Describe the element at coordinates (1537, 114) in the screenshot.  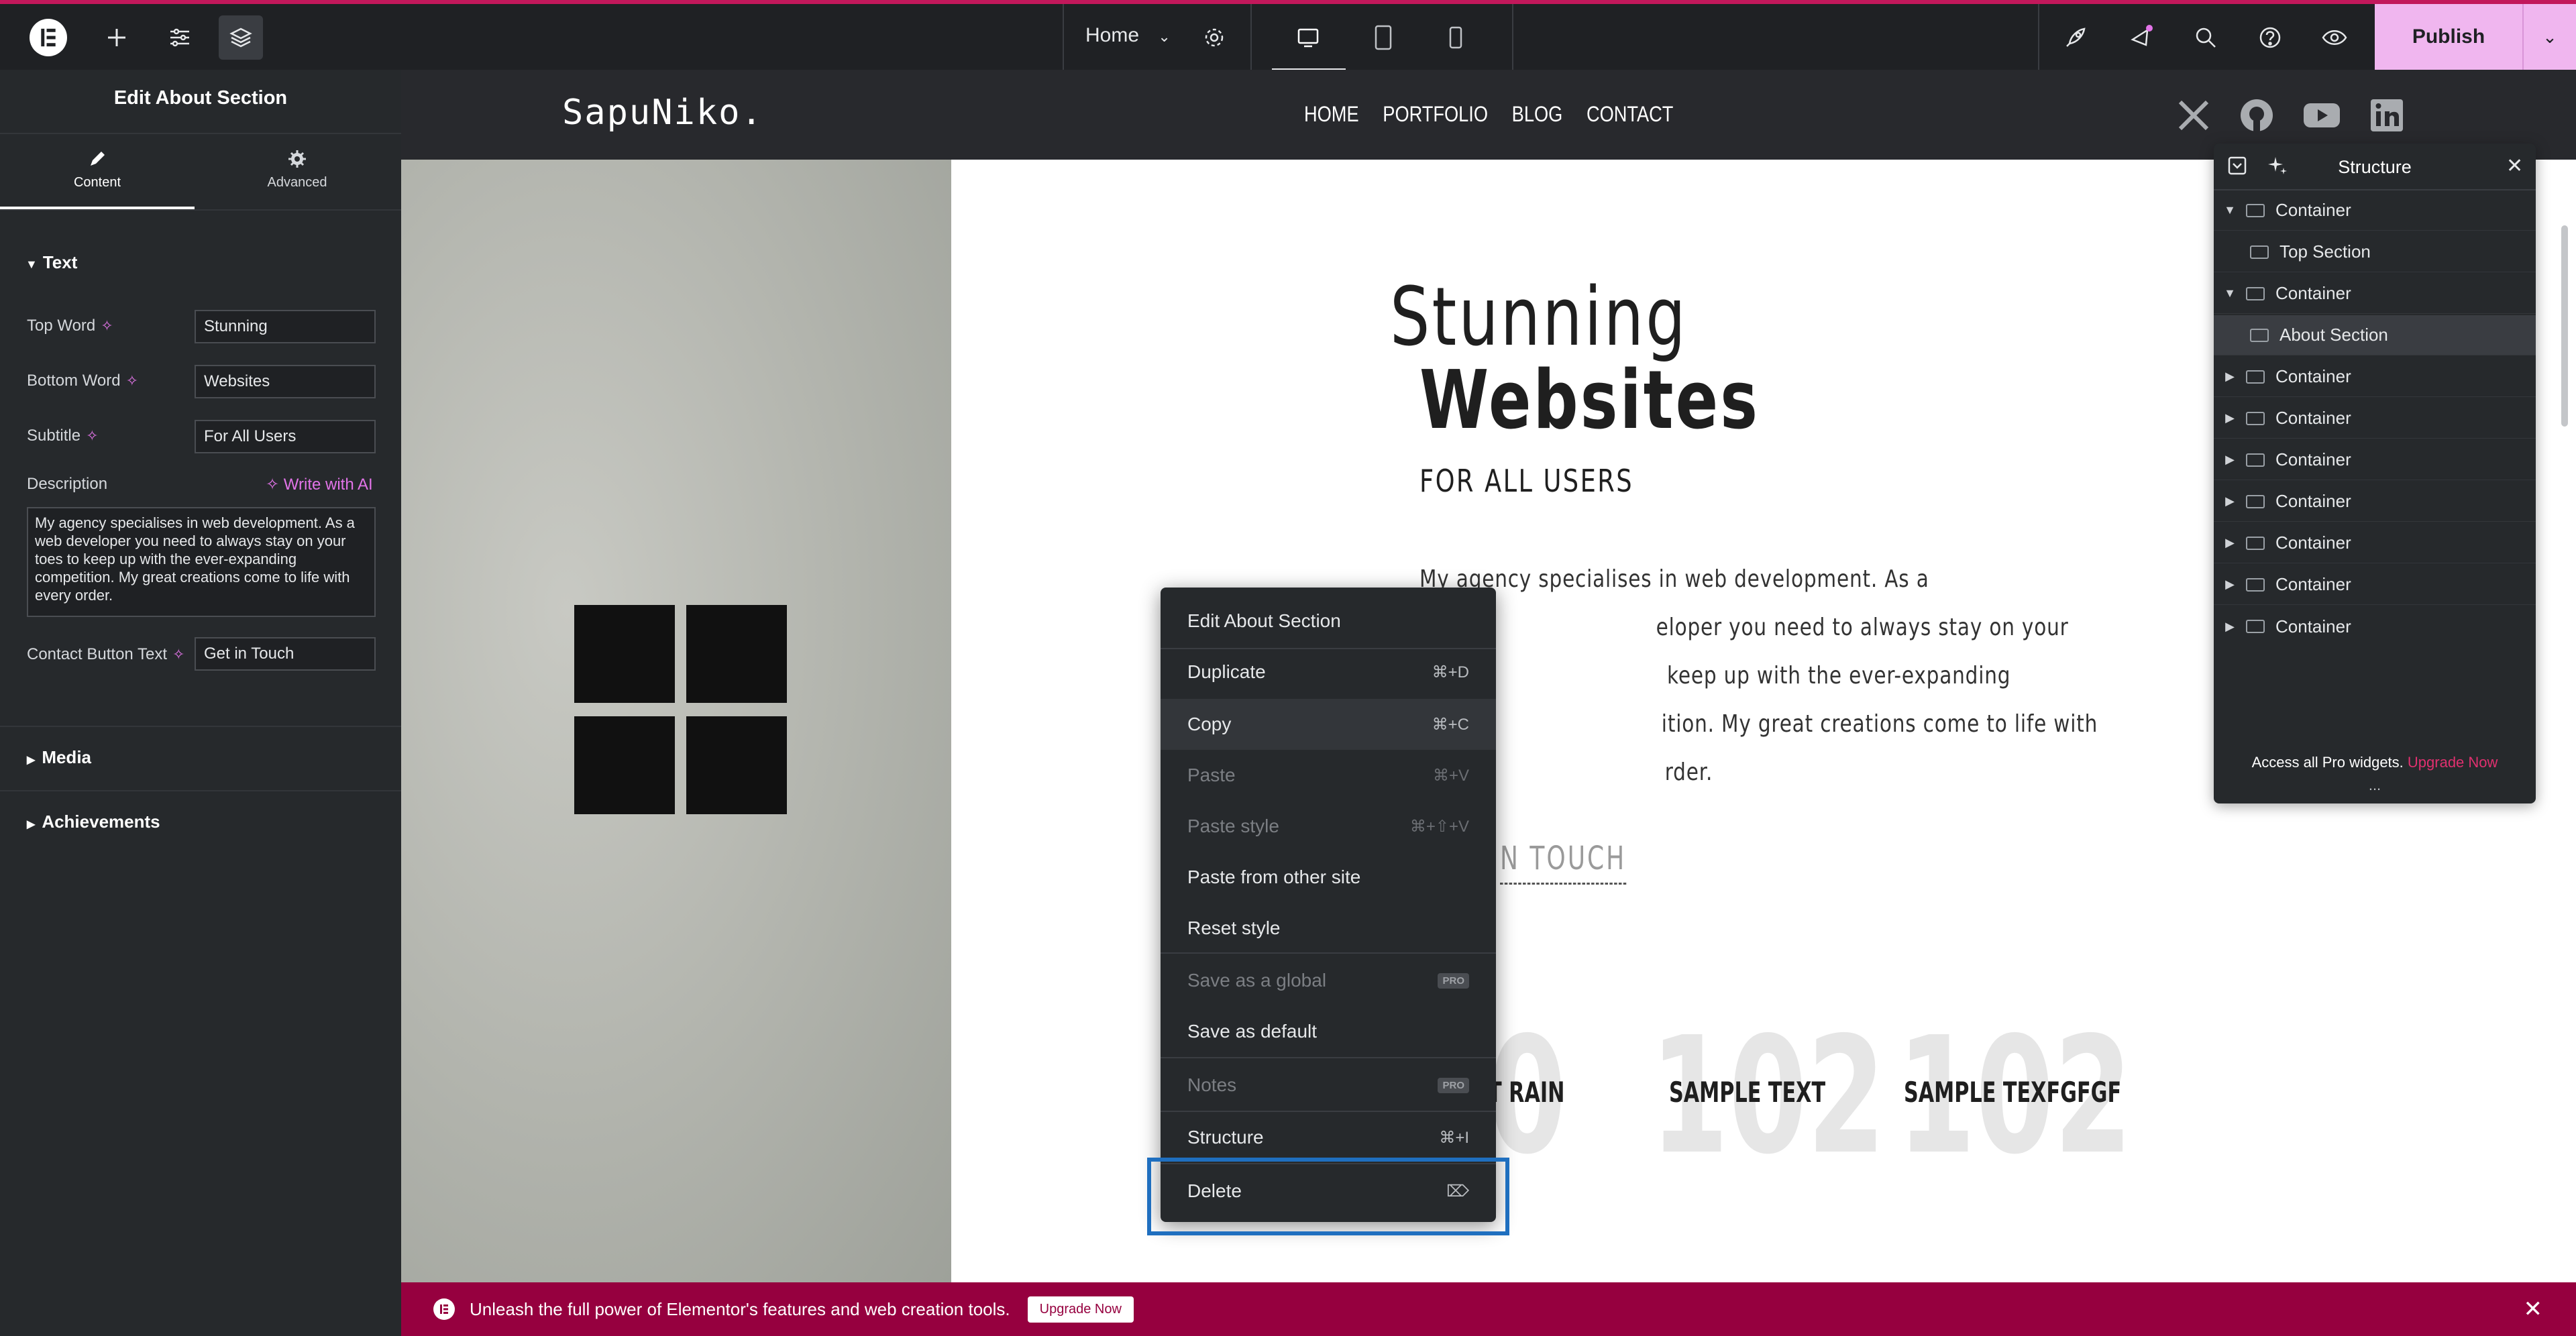
I see `nav-blog: BLOG` at that location.